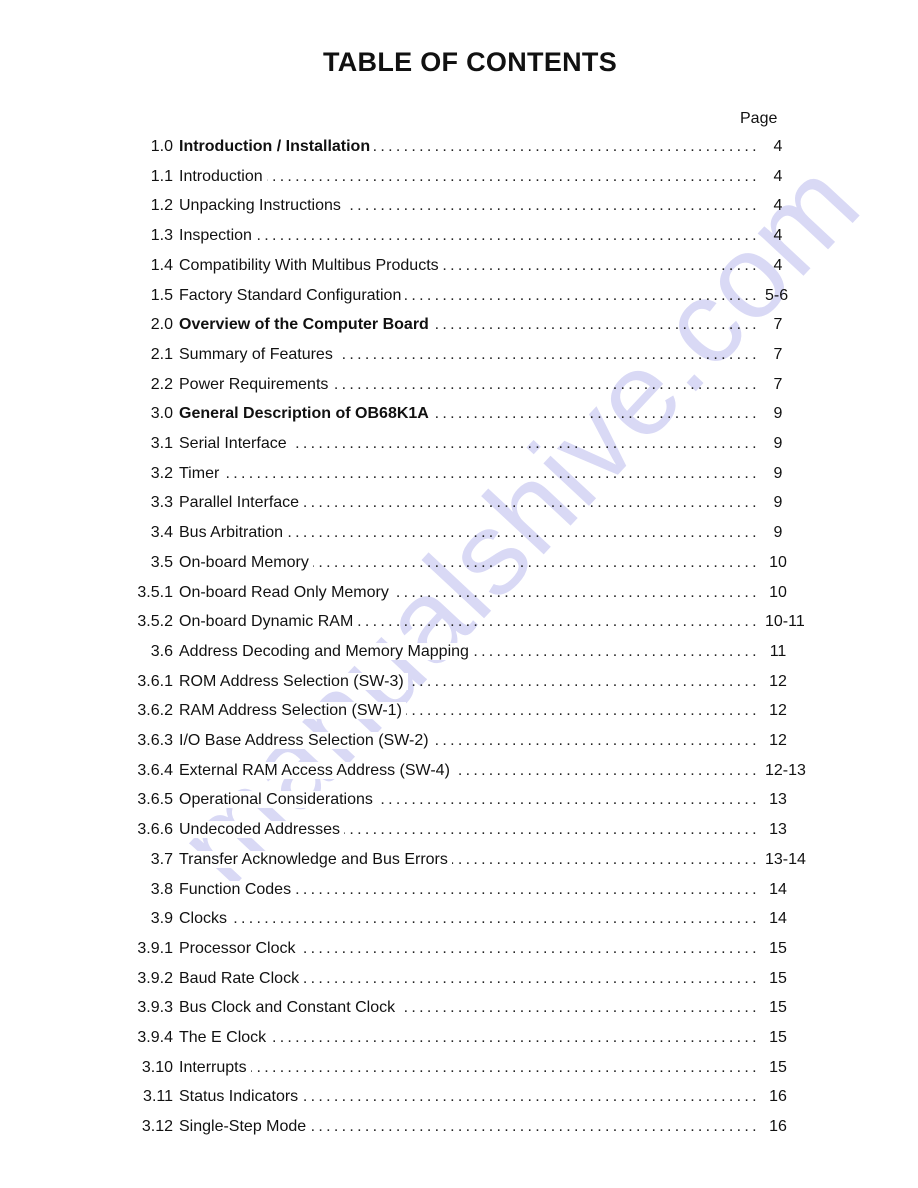 Image resolution: width=918 pixels, height=1188 pixels. Describe the element at coordinates (778, 1067) in the screenshot. I see `page-number: 15` at that location.